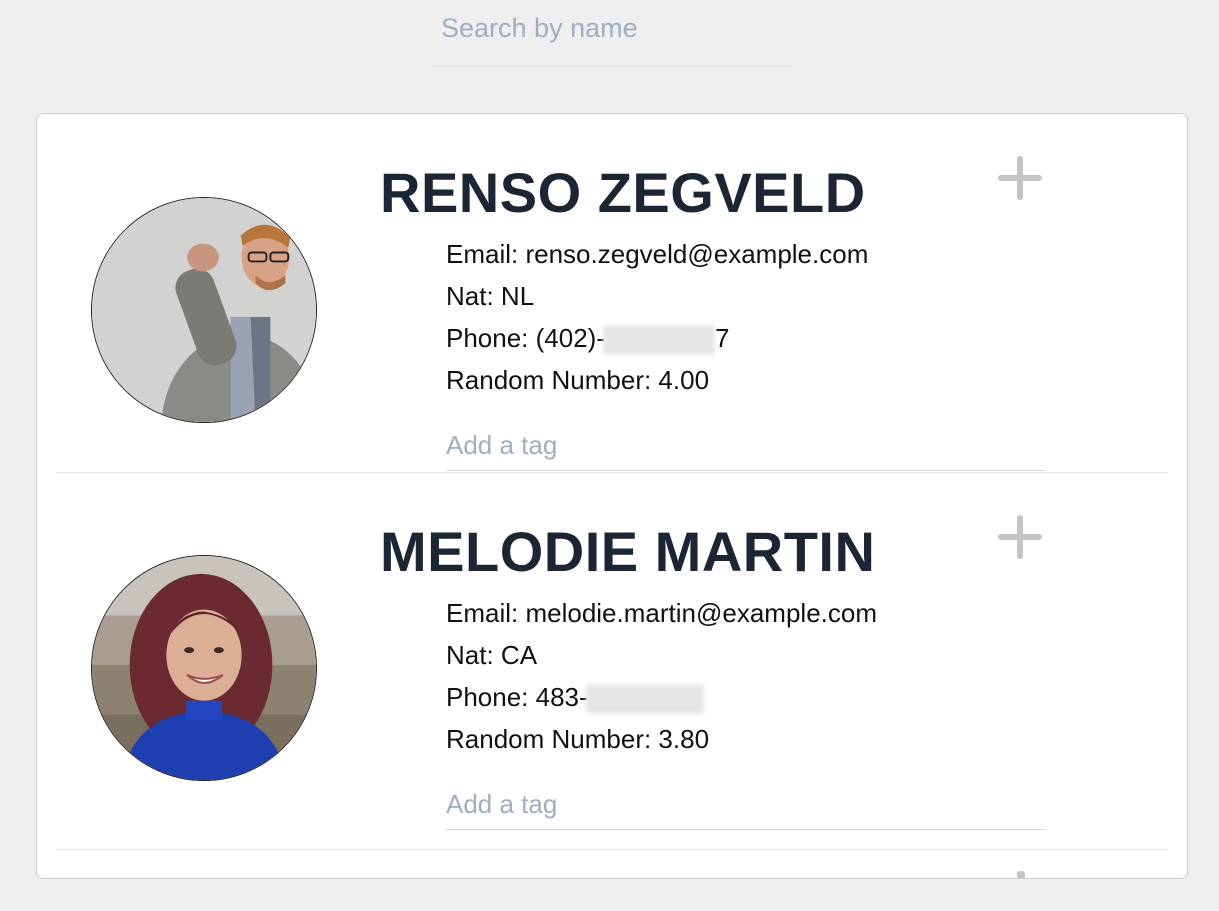 Image resolution: width=1219 pixels, height=911 pixels. I want to click on email-row: Email: renso.zegveld@example.com, so click(657, 254).